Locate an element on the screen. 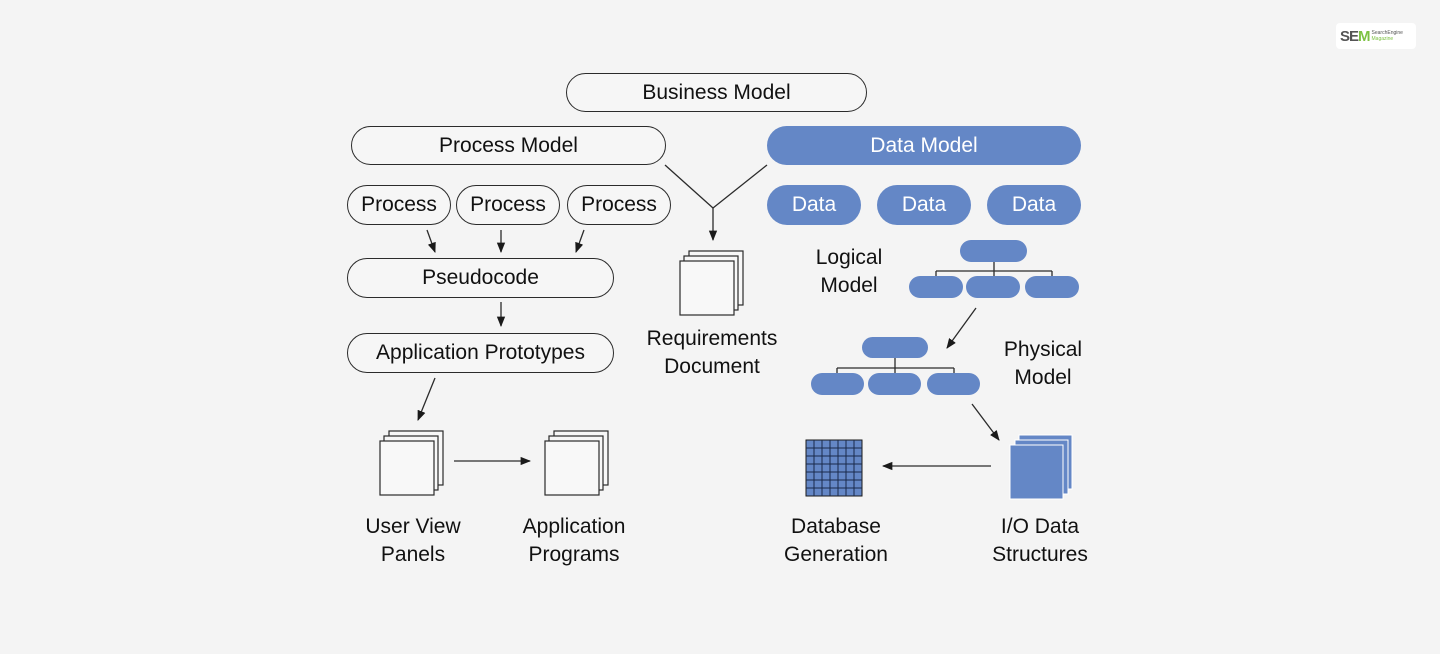 The image size is (1440, 654). requirements-document-label: Requirements Document is located at coordinates (712, 352).